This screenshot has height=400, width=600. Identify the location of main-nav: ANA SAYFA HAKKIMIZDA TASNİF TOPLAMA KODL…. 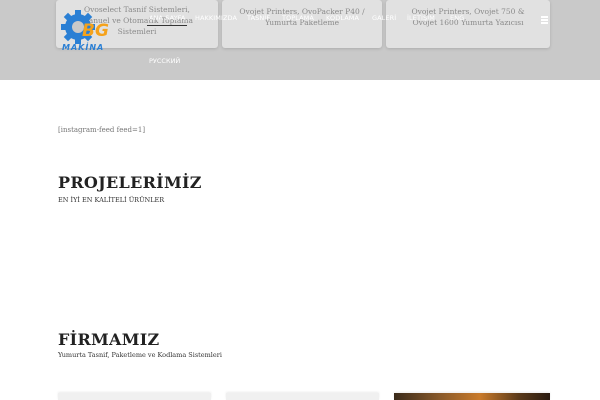
(300, 21).